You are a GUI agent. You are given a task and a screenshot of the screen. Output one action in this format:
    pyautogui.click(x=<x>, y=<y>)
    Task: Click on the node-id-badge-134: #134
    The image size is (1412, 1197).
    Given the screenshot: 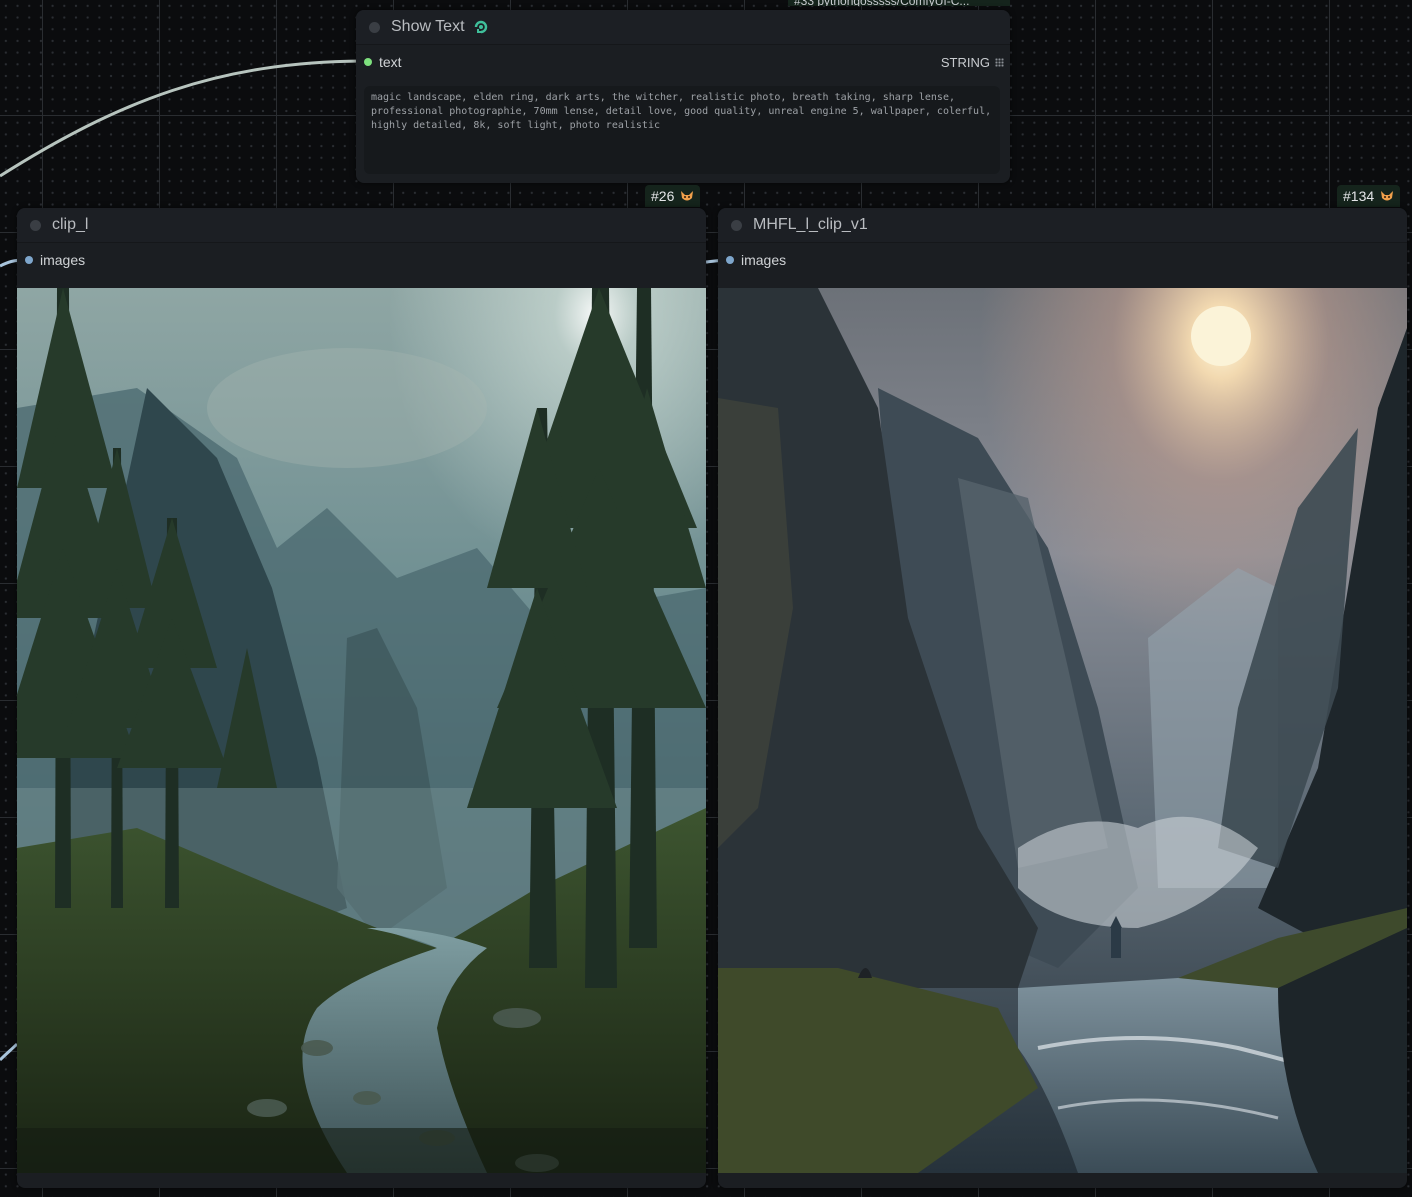 What is the action you would take?
    pyautogui.click(x=1369, y=196)
    